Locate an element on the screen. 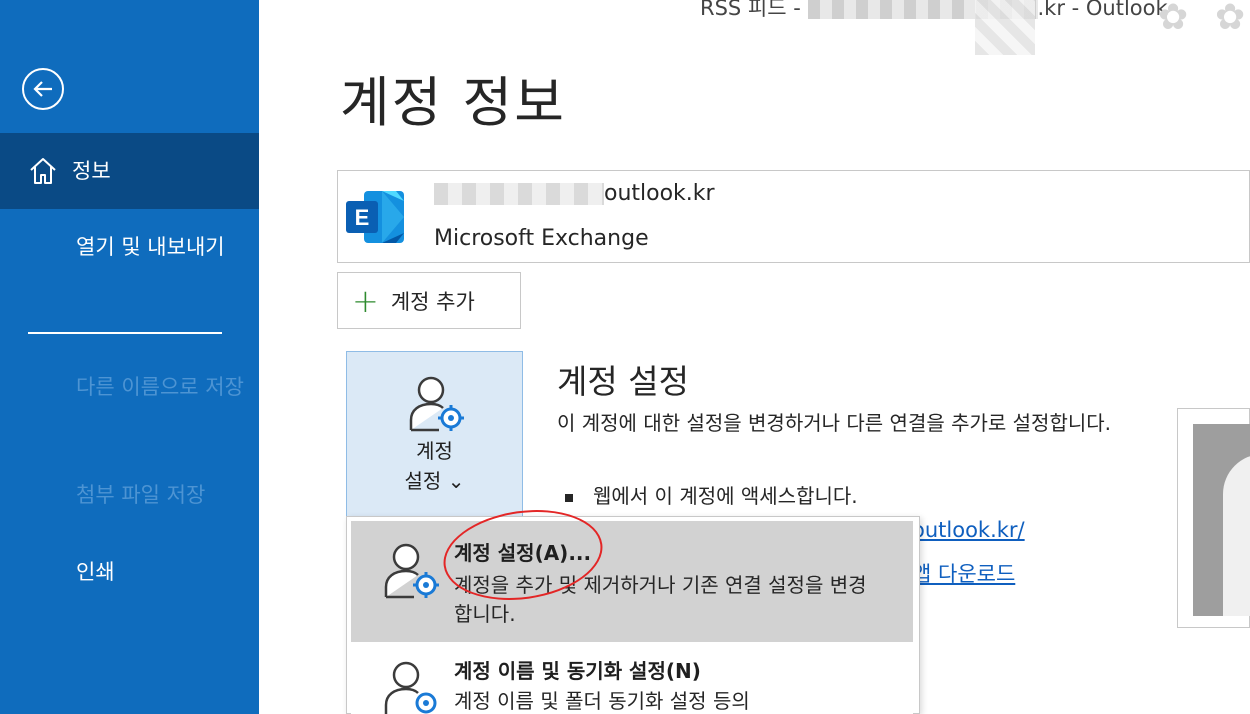 This screenshot has height=714, width=1250. tile-label-line2: 설정 ⌄ is located at coordinates (434, 481).